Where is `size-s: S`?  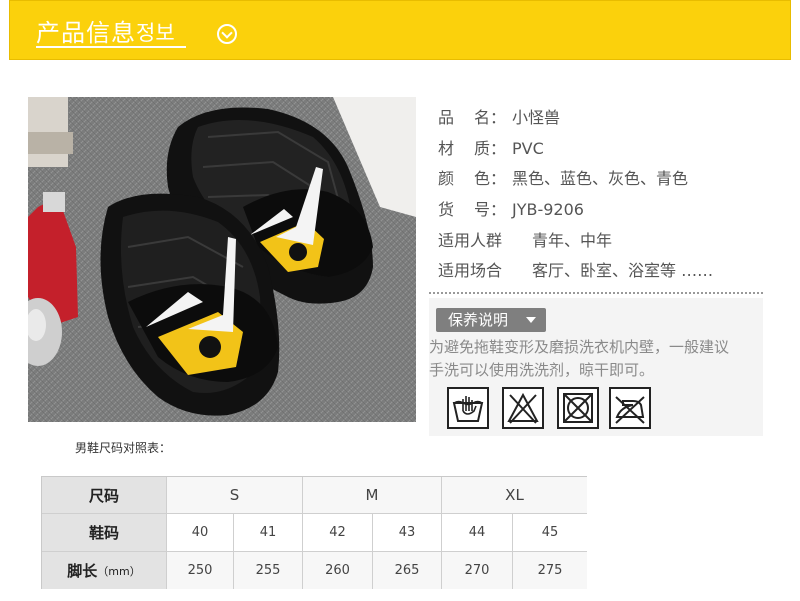 size-s: S is located at coordinates (235, 495).